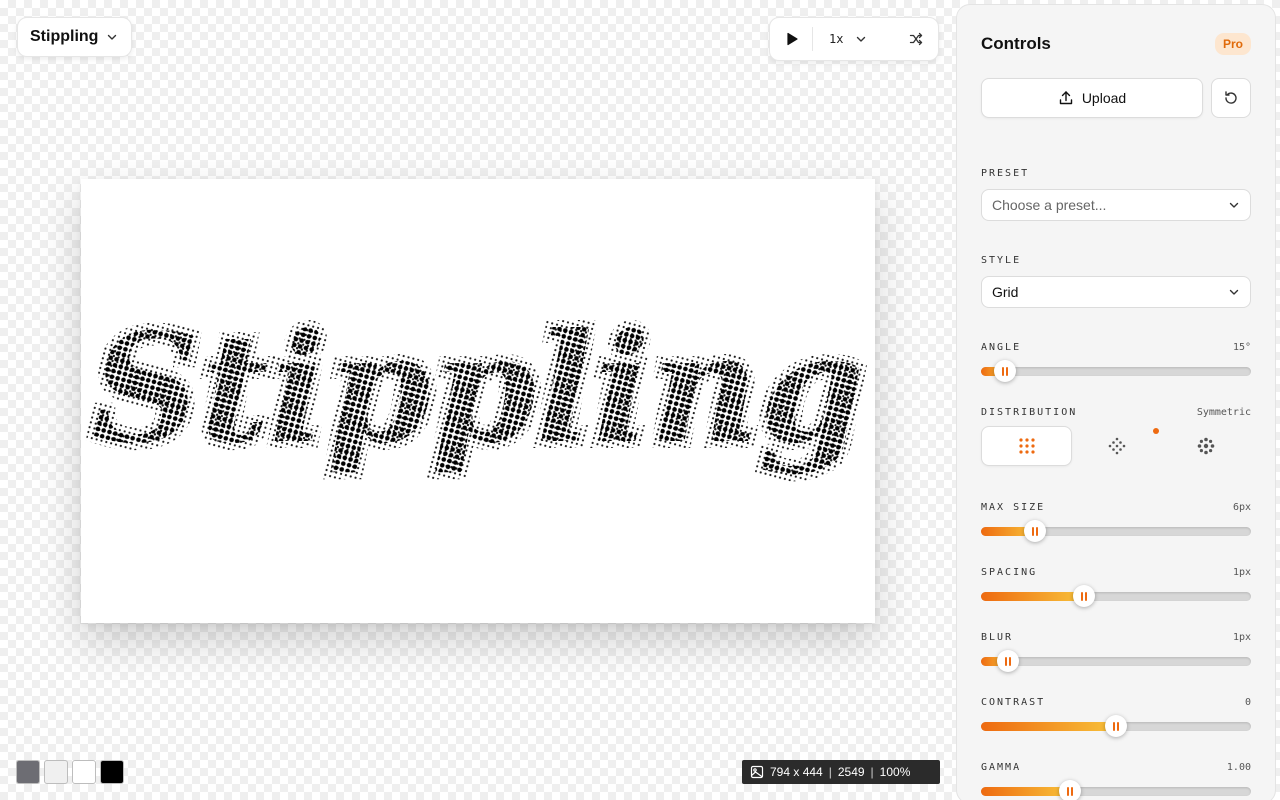 This screenshot has height=800, width=1280. Describe the element at coordinates (1005, 173) in the screenshot. I see `preset-label: PRESET` at that location.